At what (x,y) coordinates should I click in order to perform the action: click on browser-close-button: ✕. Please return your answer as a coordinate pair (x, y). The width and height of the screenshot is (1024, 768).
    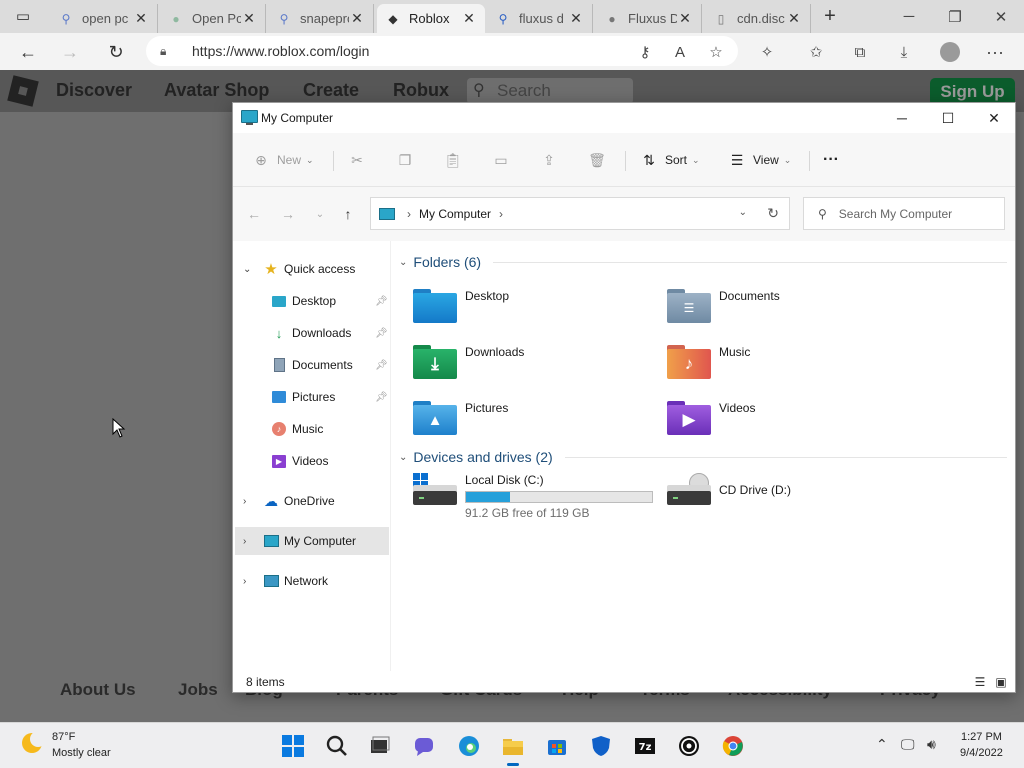
    Looking at the image, I should click on (1001, 16).